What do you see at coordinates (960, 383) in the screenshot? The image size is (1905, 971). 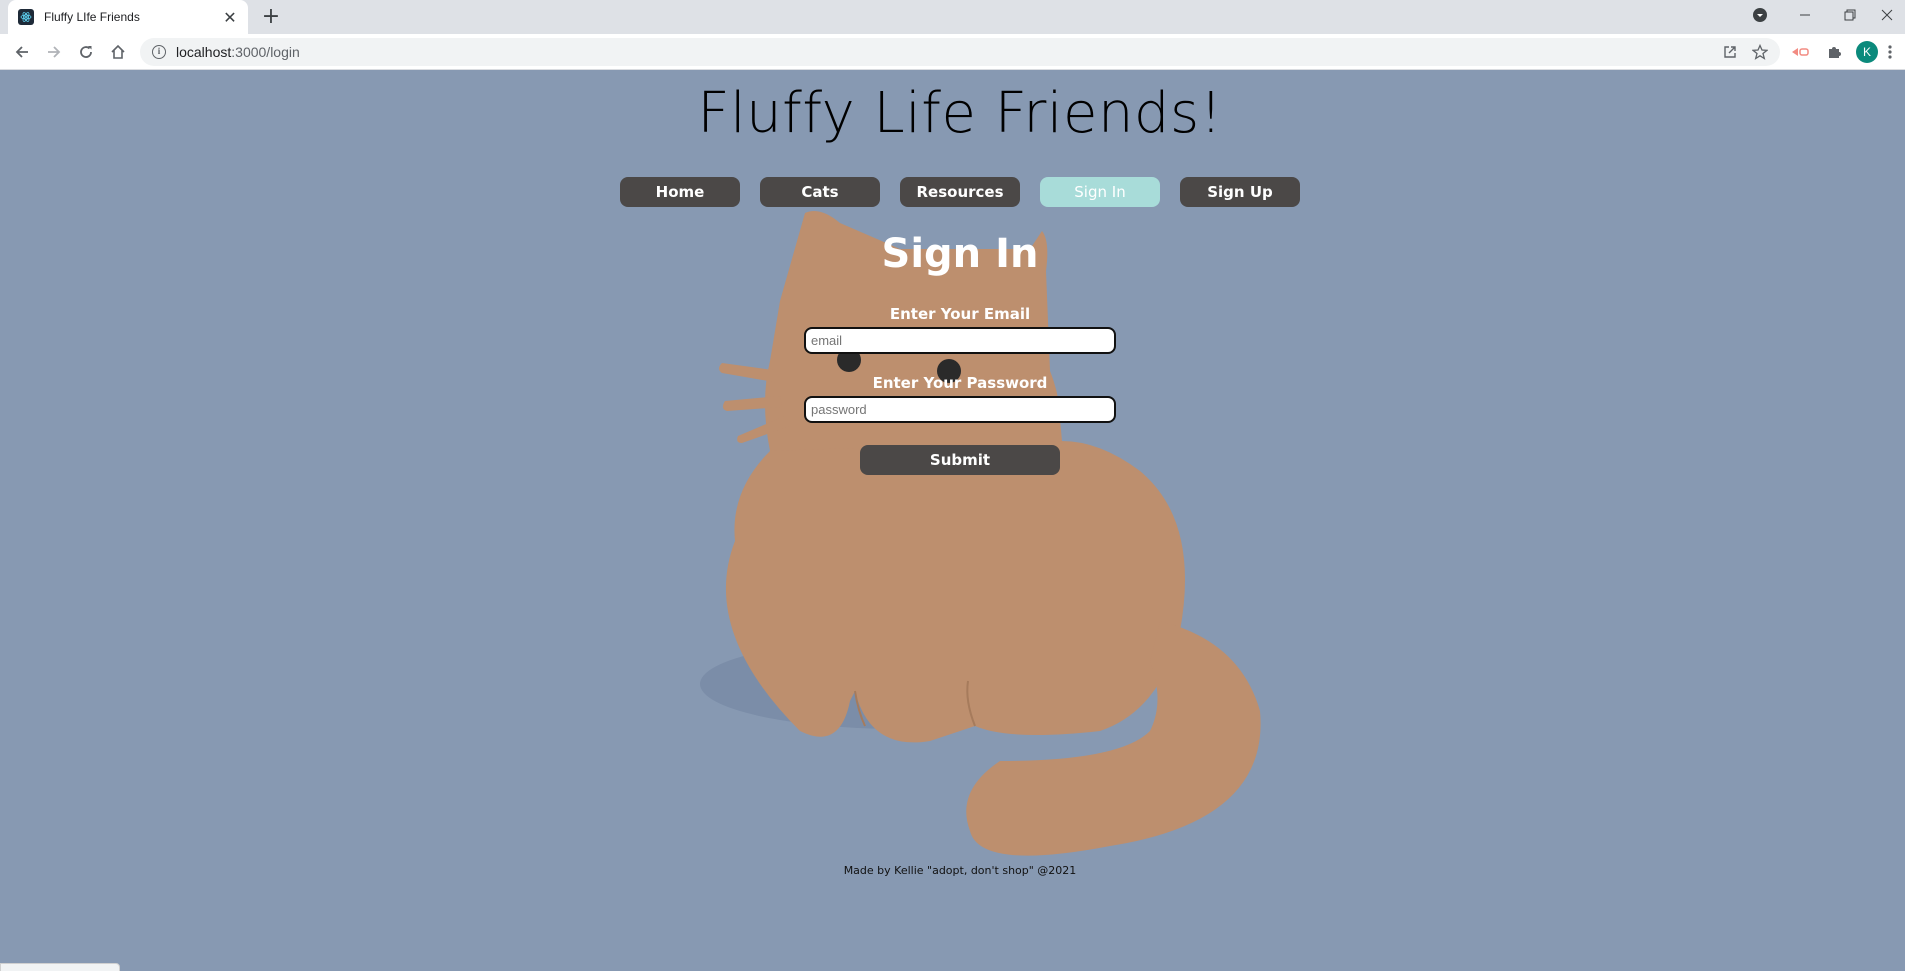 I see `password-label: Enter Your Password` at bounding box center [960, 383].